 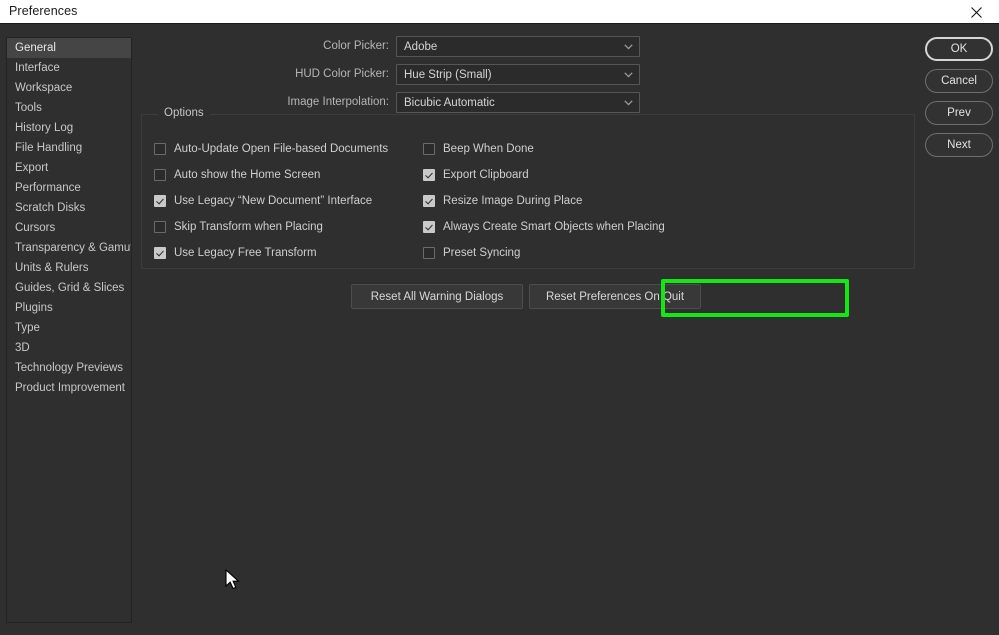 I want to click on sidebar-item-performance: Performance, so click(x=69, y=188).